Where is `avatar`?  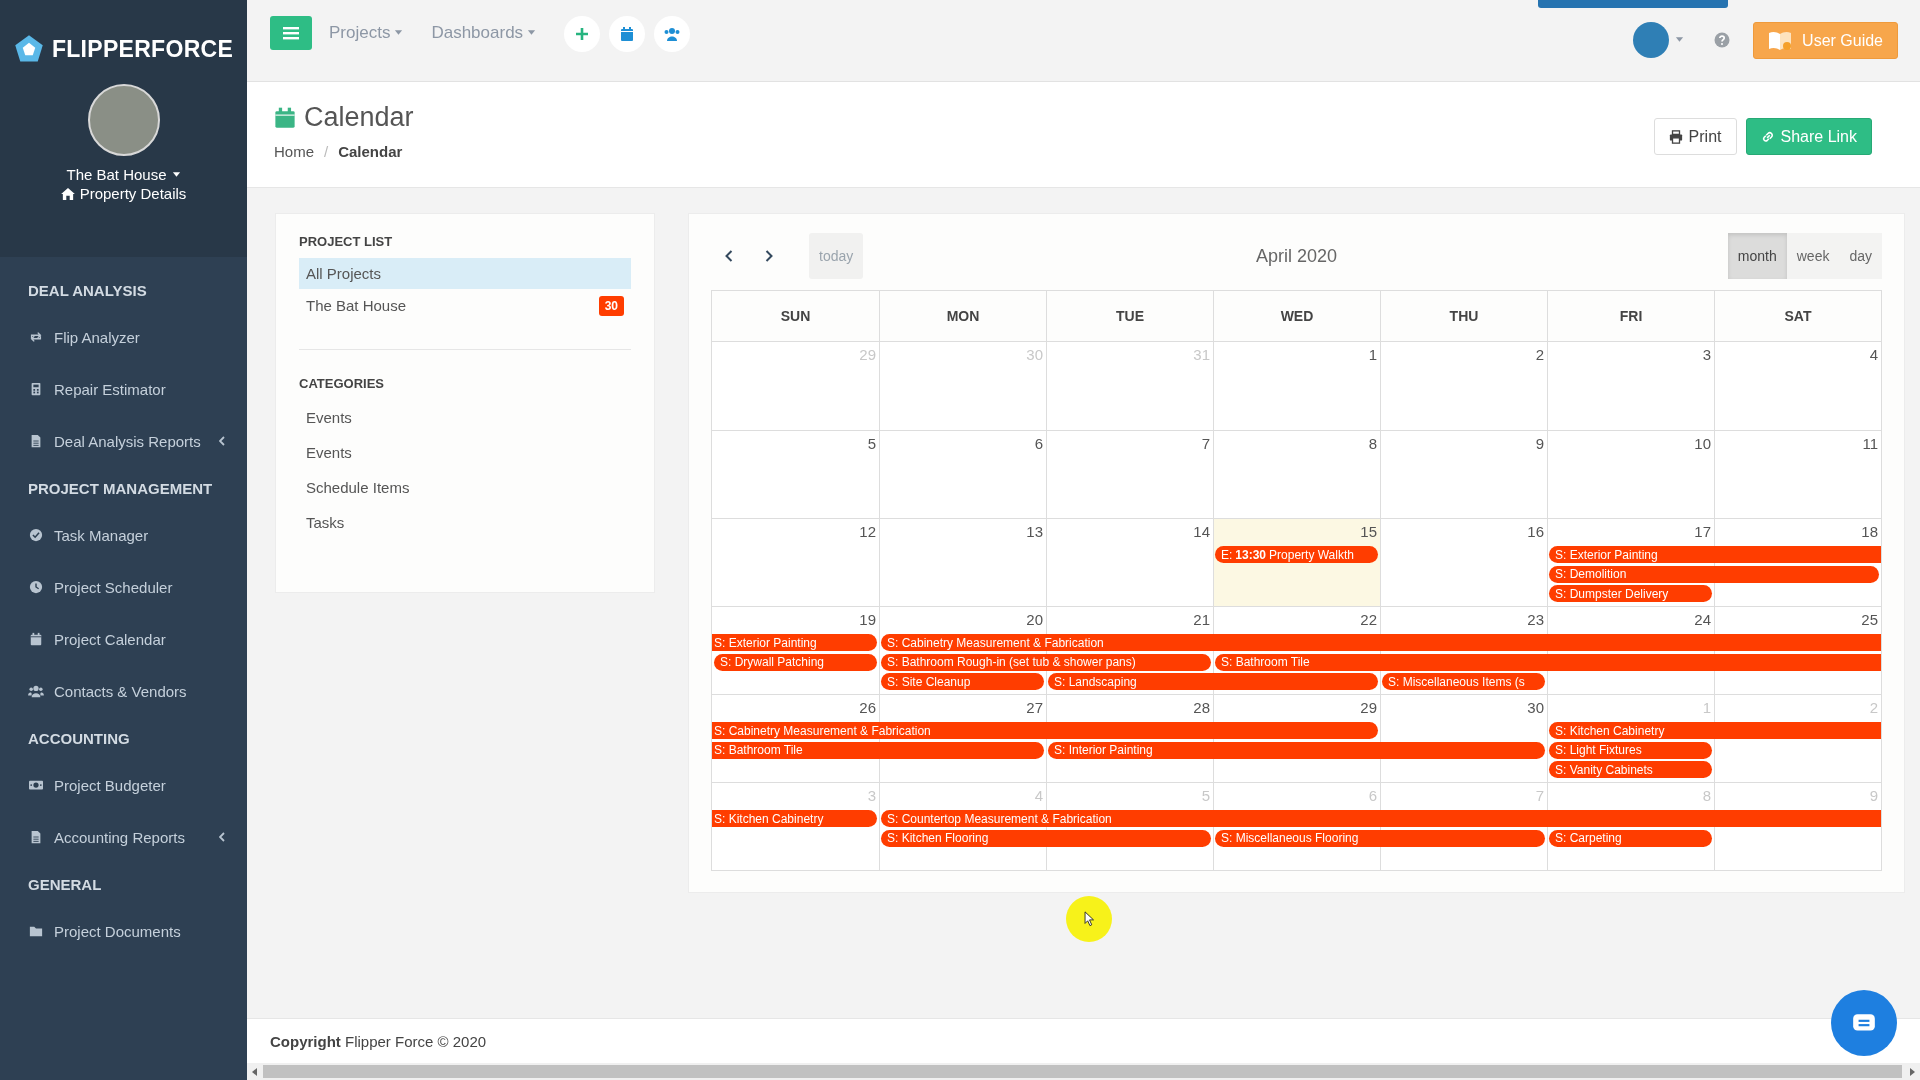 avatar is located at coordinates (1651, 40).